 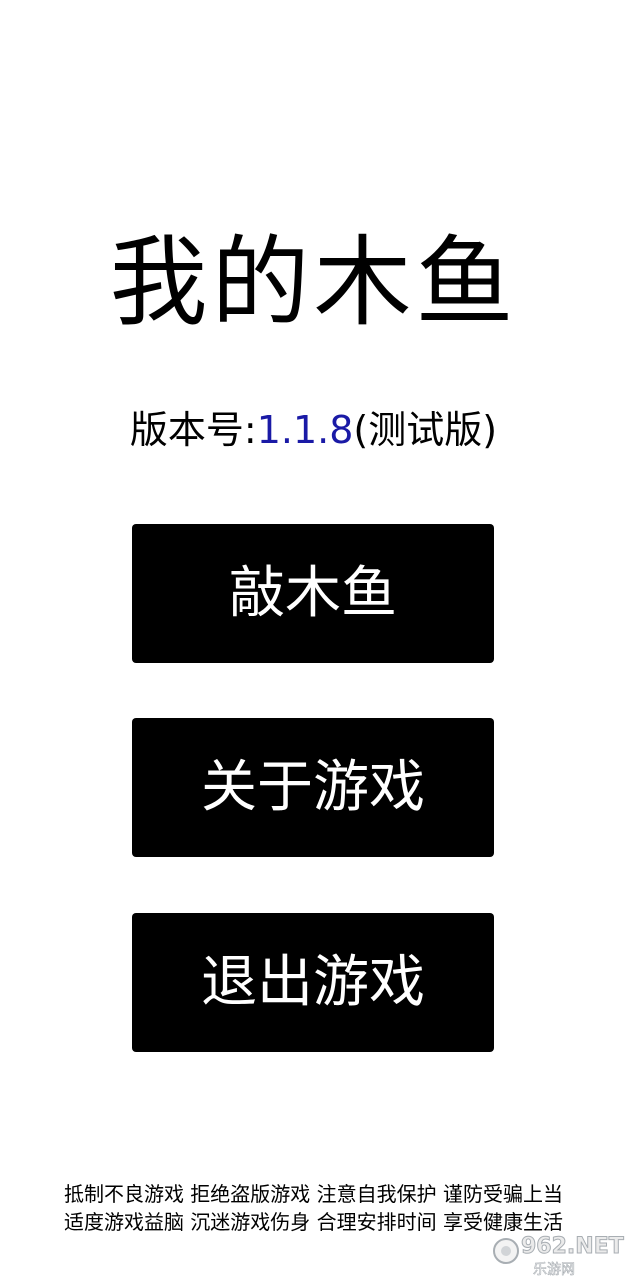 I want to click on version-number: 1.1.8, so click(x=305, y=430).